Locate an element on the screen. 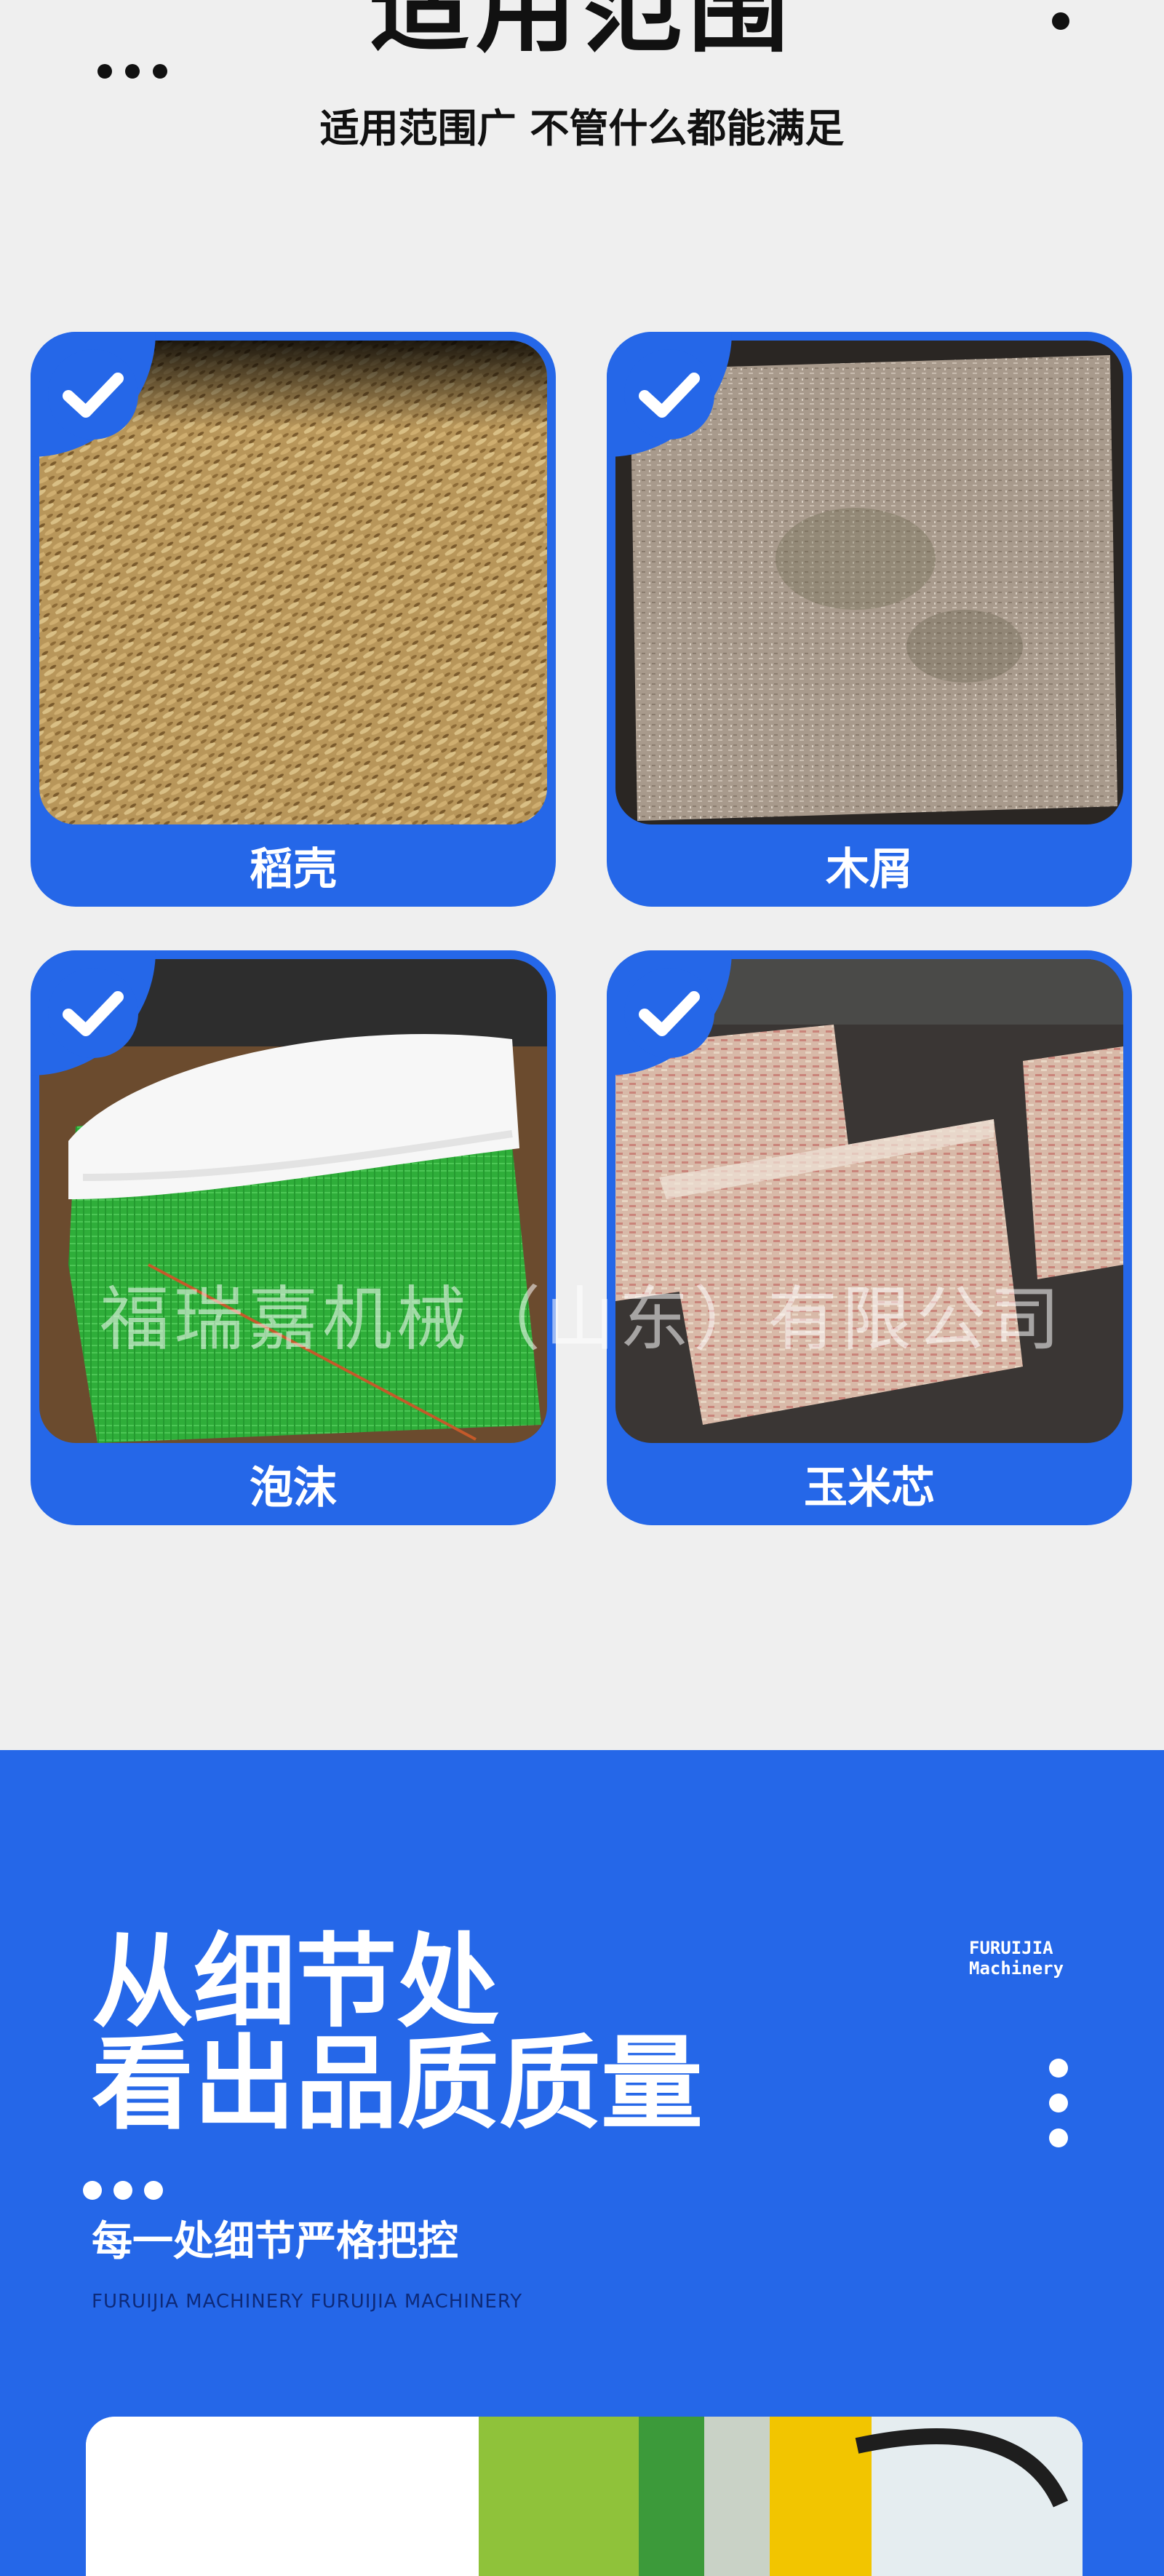 This screenshot has height=2576, width=1164. decorative-dot is located at coordinates (1060, 21).